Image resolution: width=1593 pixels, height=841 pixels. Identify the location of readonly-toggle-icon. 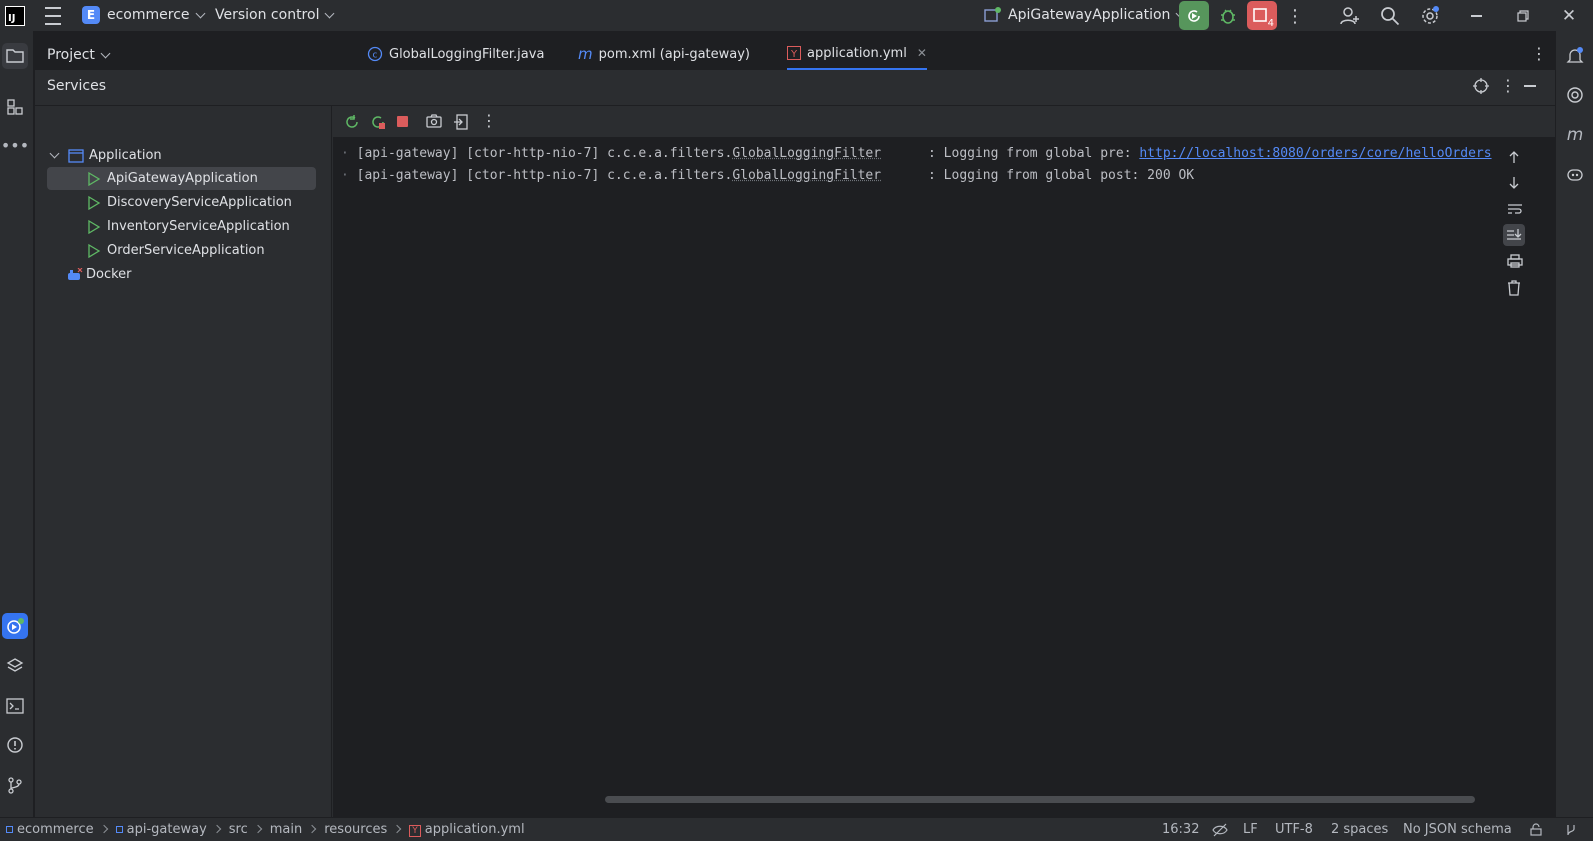
(1220, 832).